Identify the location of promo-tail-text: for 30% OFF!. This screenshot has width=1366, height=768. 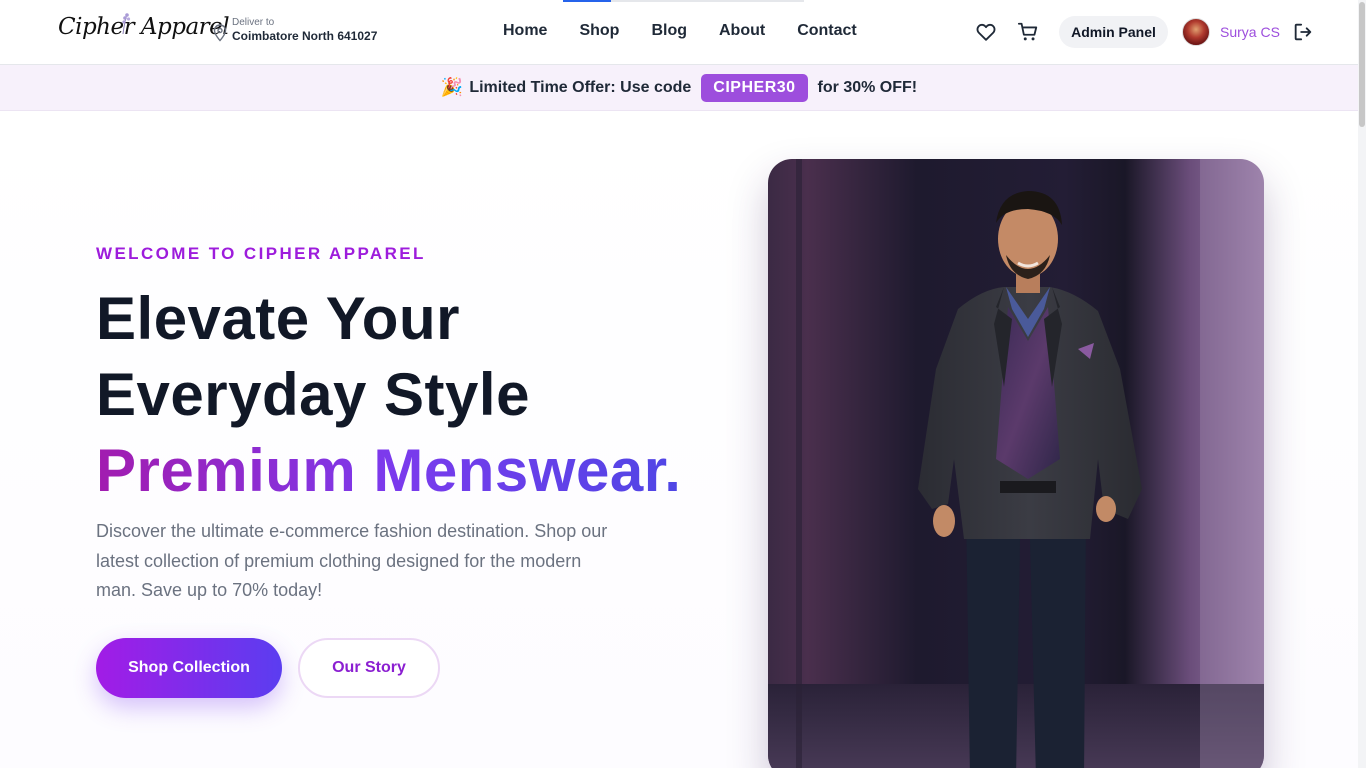
(867, 87).